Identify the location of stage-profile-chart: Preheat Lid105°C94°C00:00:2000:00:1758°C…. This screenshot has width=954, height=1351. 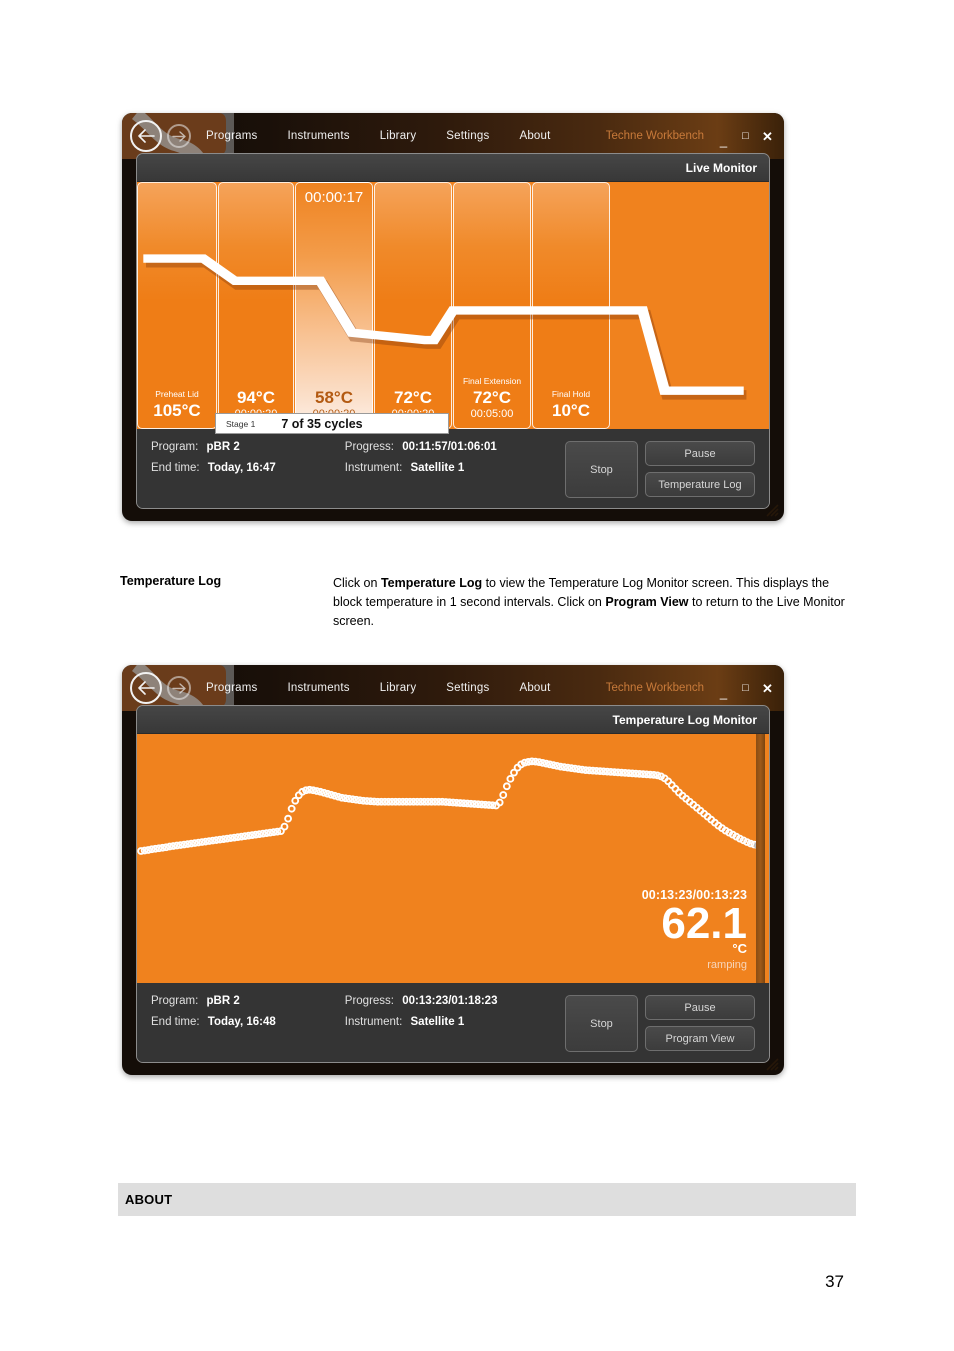
(453, 305).